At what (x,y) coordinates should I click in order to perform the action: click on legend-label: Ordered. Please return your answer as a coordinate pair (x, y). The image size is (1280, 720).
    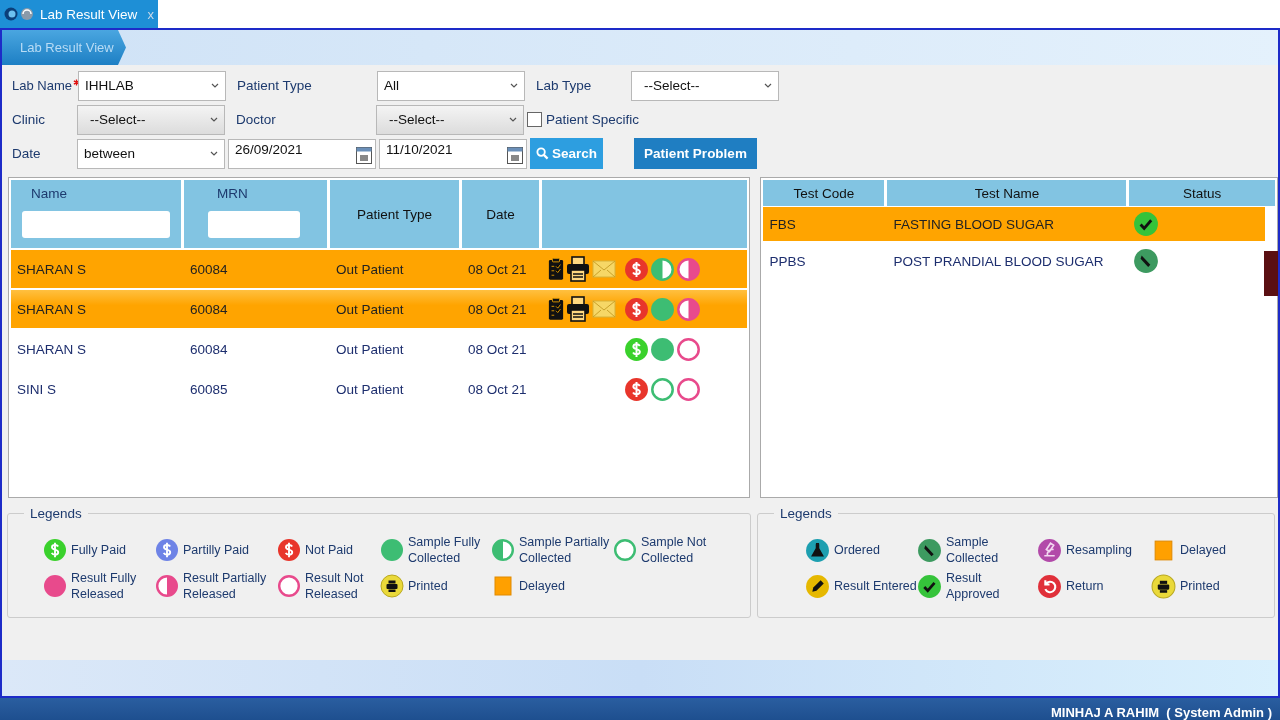
    Looking at the image, I should click on (857, 550).